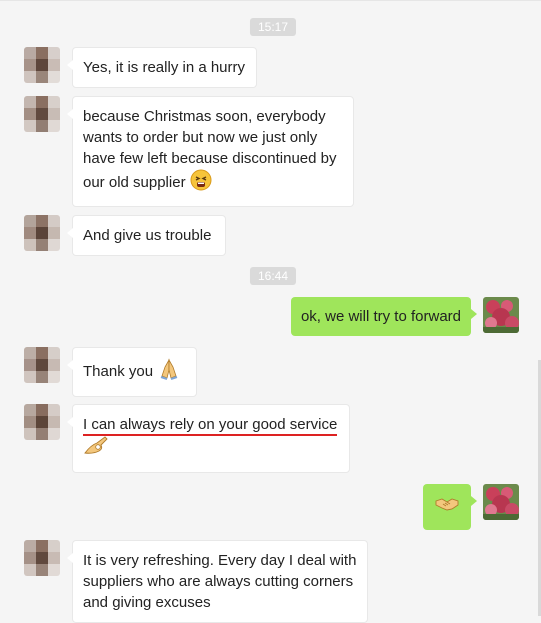 Image resolution: width=541 pixels, height=623 pixels. Describe the element at coordinates (273, 27) in the screenshot. I see `timestamp: 15:17` at that location.